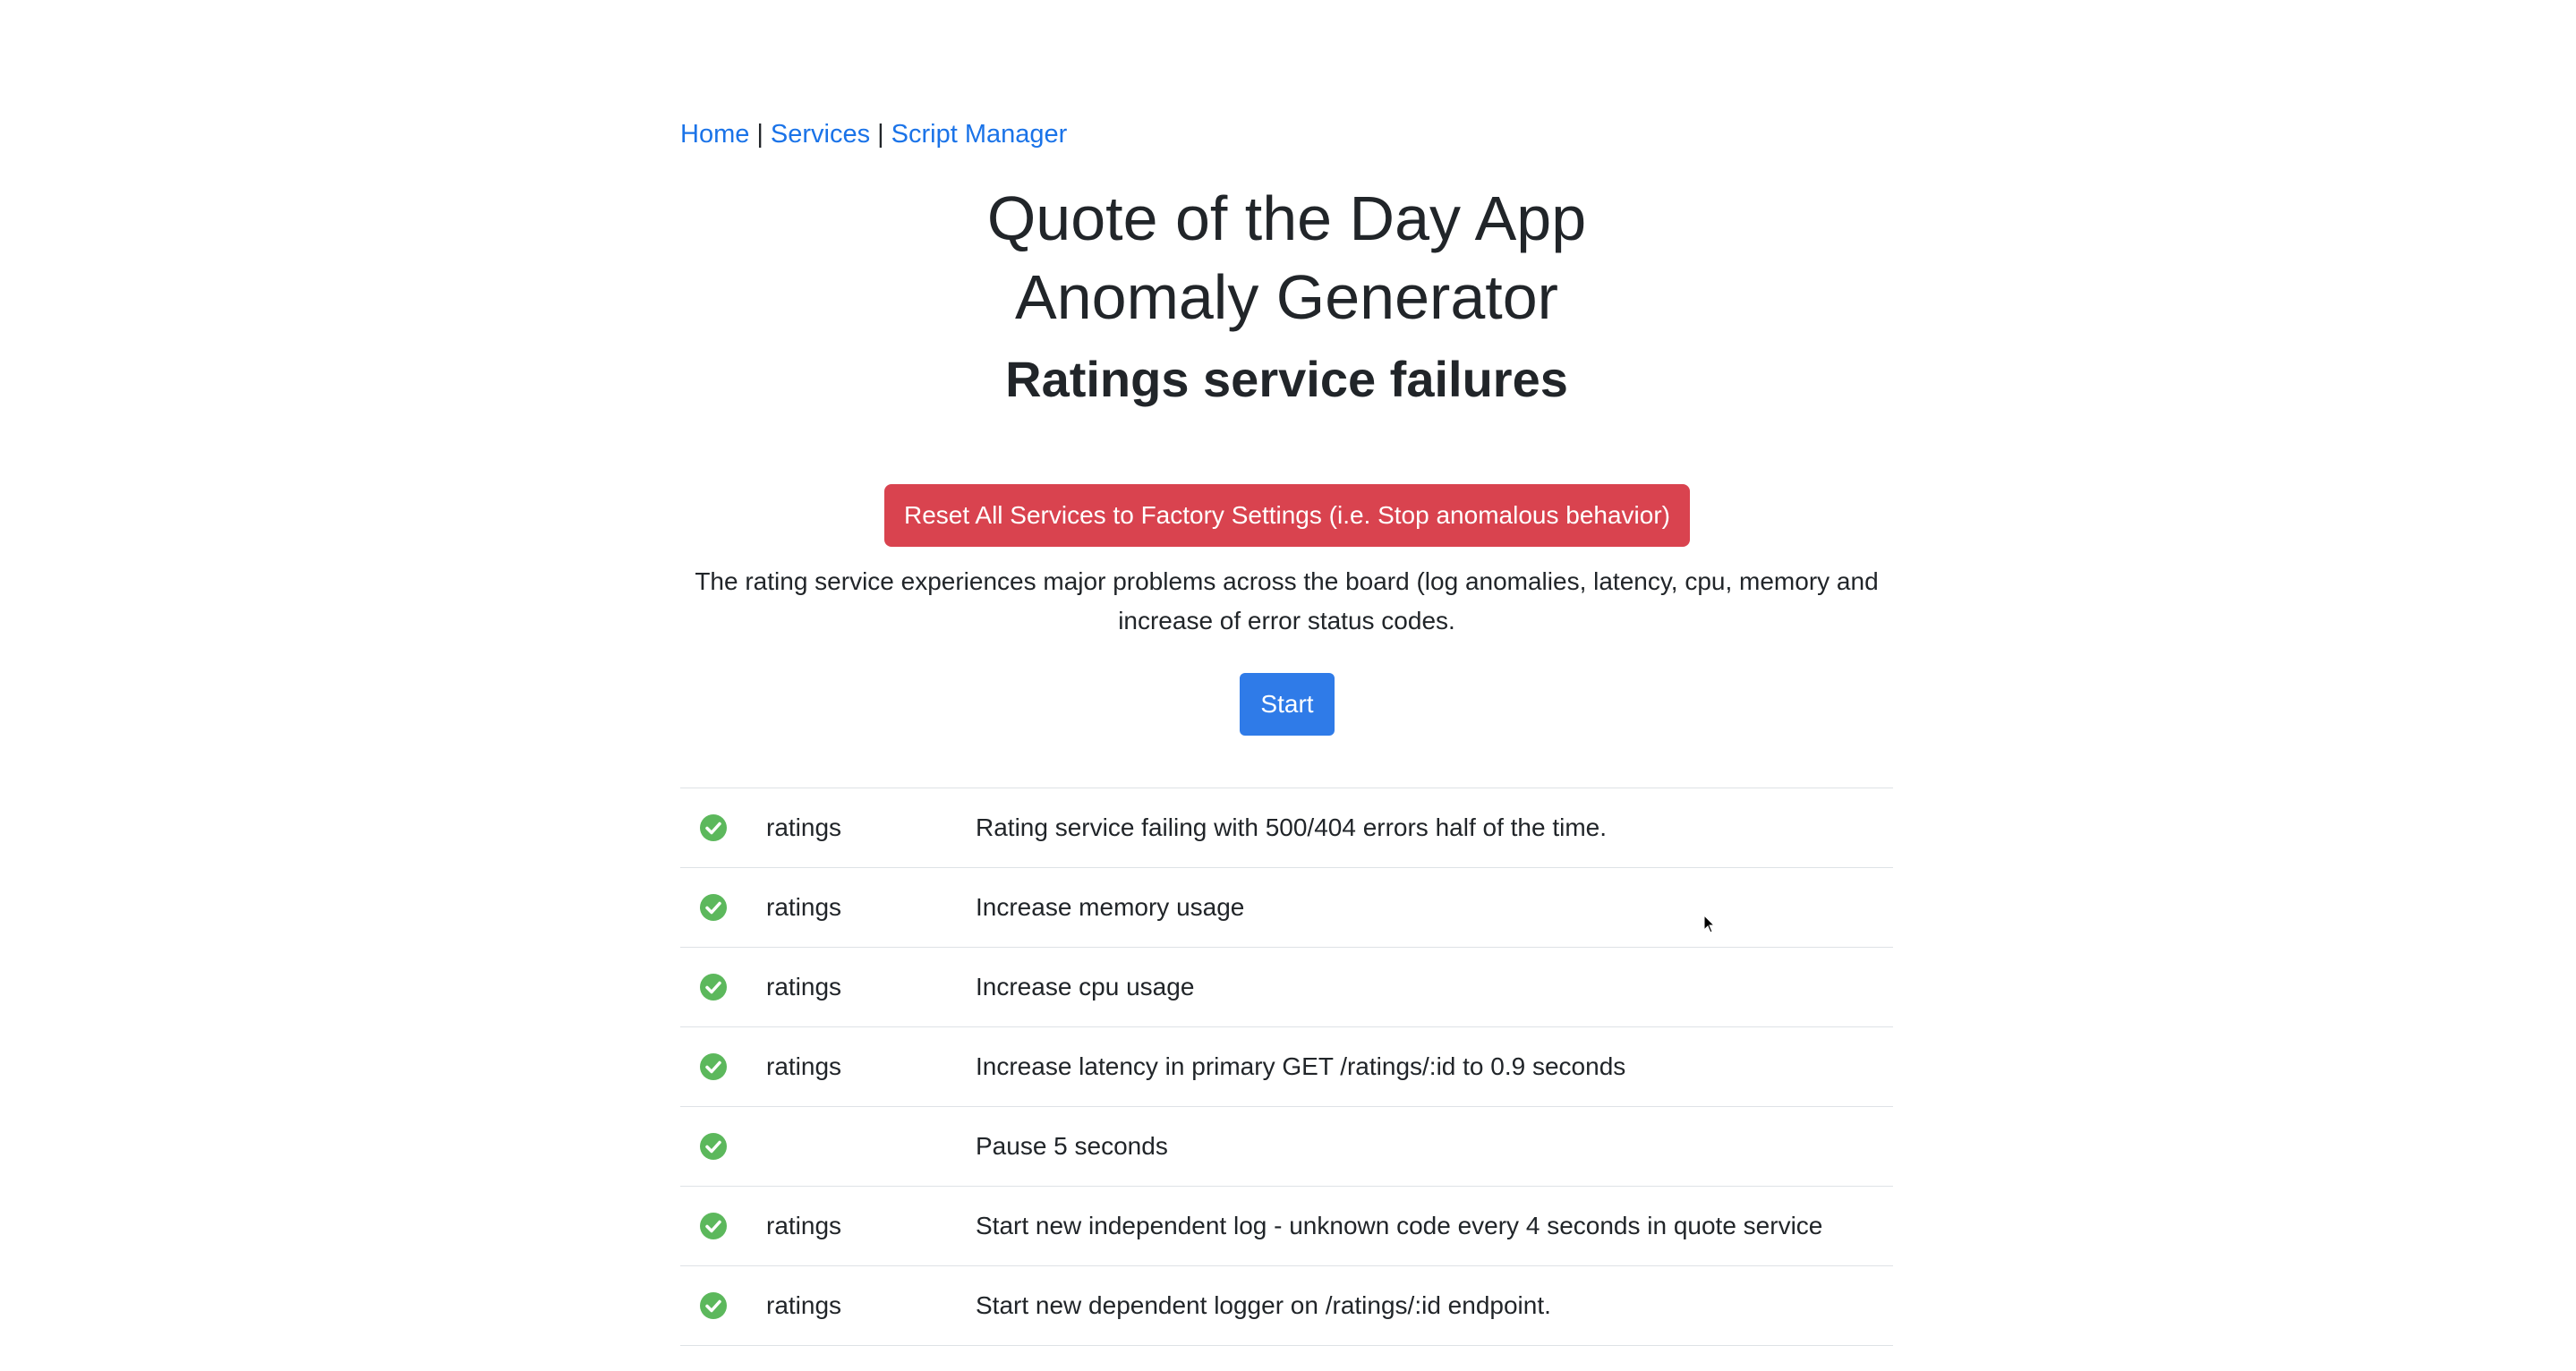  What do you see at coordinates (1286, 987) in the screenshot?
I see `step-row: ratings Increase cpu usage` at bounding box center [1286, 987].